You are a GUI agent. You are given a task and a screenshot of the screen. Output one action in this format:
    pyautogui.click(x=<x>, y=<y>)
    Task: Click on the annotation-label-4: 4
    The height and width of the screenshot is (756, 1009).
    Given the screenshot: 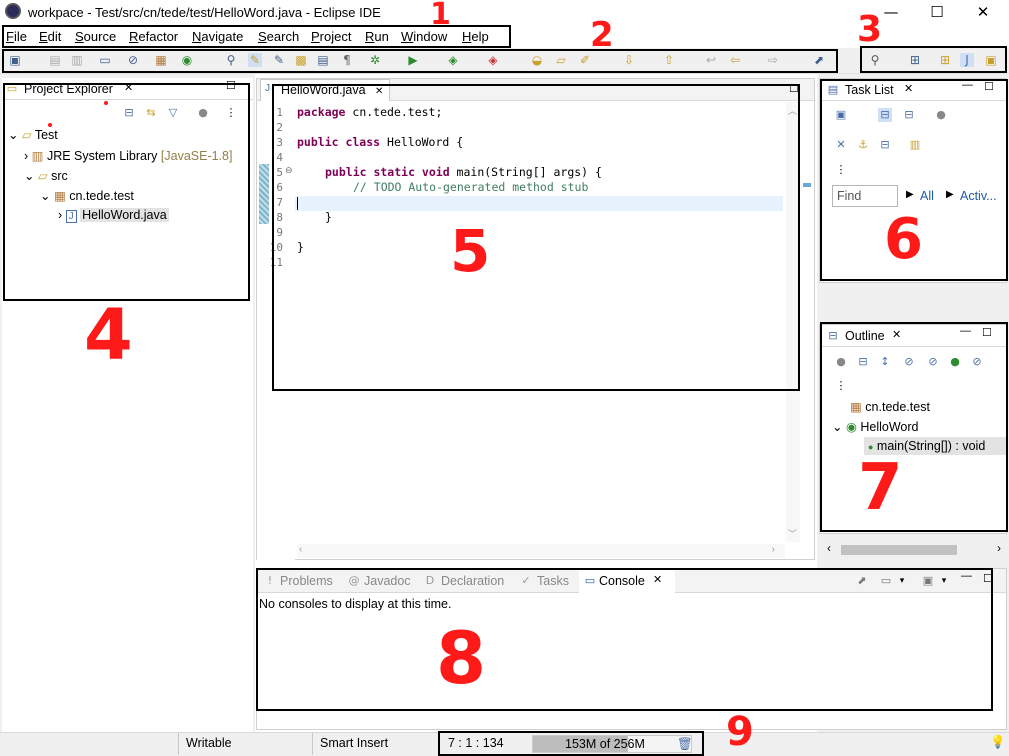 What is the action you would take?
    pyautogui.click(x=108, y=335)
    